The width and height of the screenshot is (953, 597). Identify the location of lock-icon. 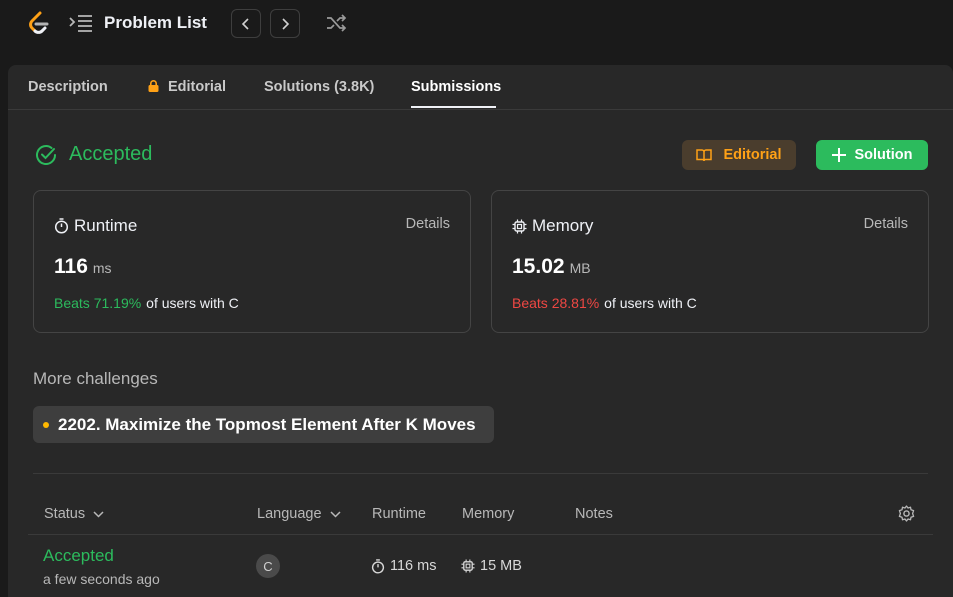
(153, 86).